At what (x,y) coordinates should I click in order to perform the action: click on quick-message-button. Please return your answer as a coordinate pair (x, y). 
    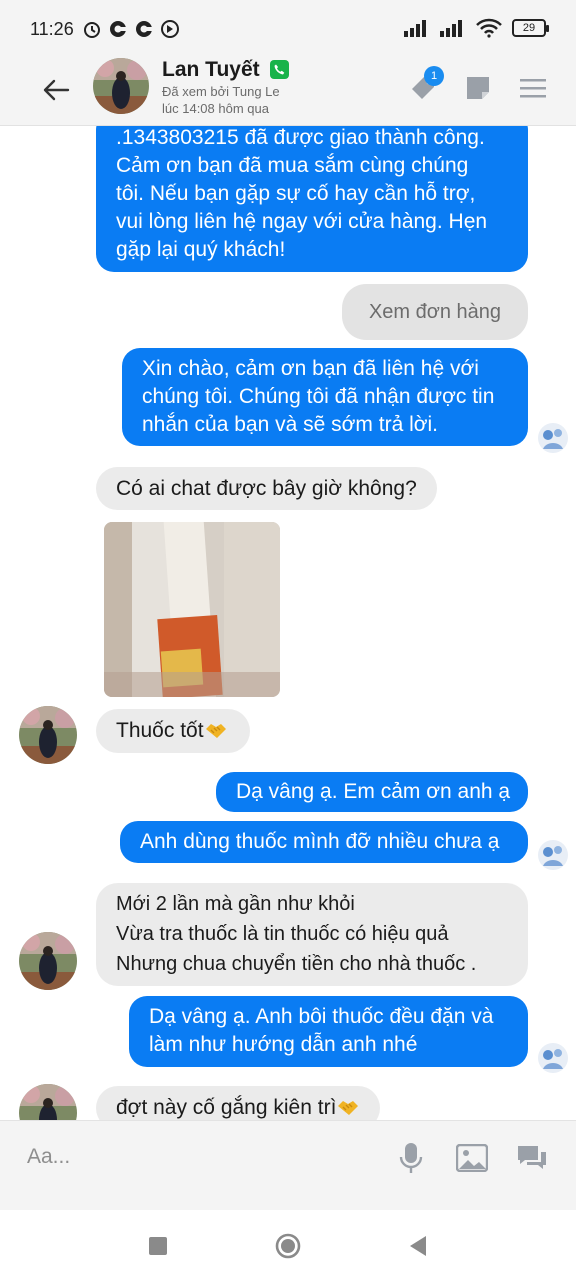
    Looking at the image, I should click on (532, 1158).